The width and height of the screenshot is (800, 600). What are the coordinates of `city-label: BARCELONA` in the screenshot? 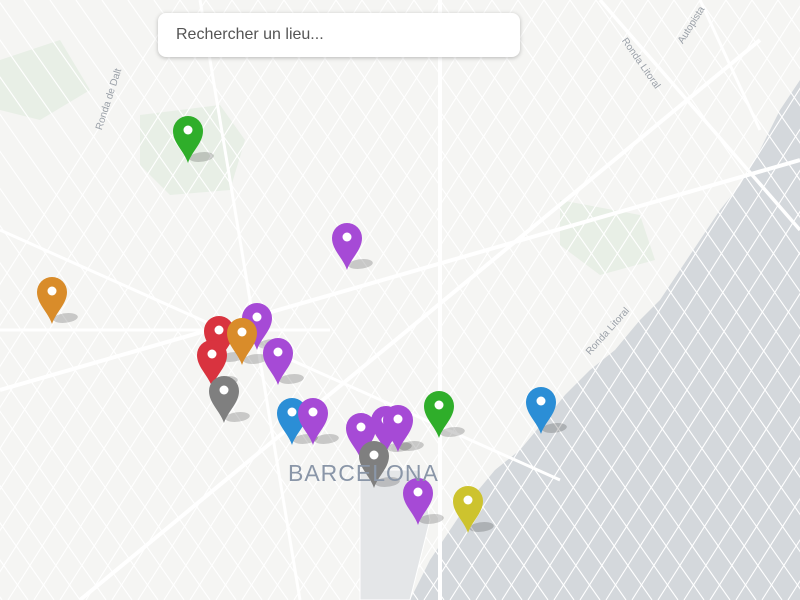 It's located at (363, 473).